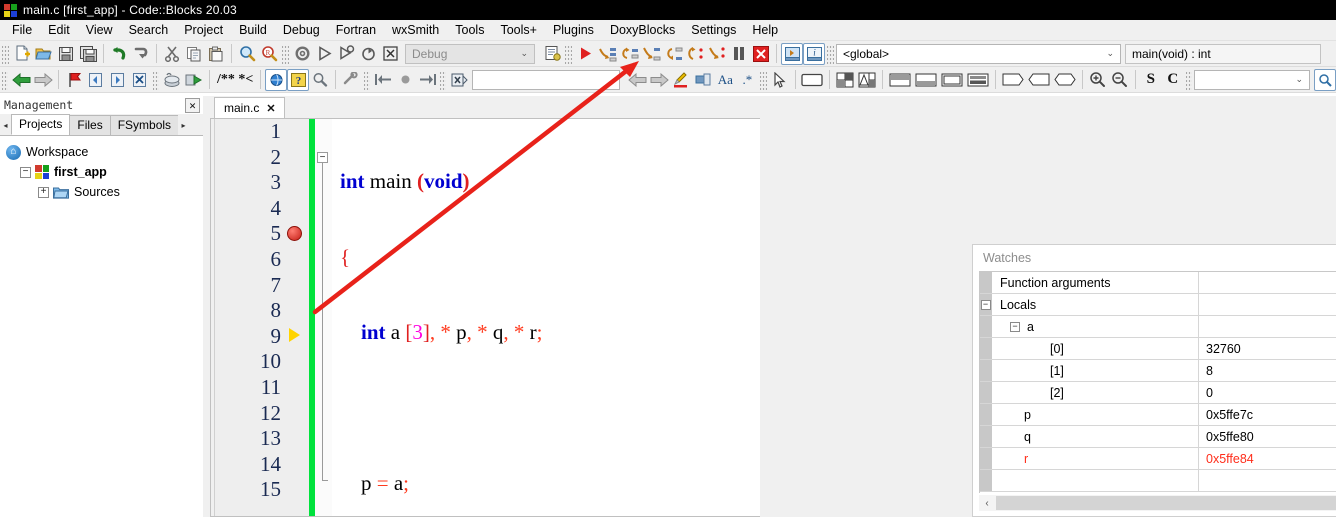  I want to click on flow-end-icon, so click(1039, 80).